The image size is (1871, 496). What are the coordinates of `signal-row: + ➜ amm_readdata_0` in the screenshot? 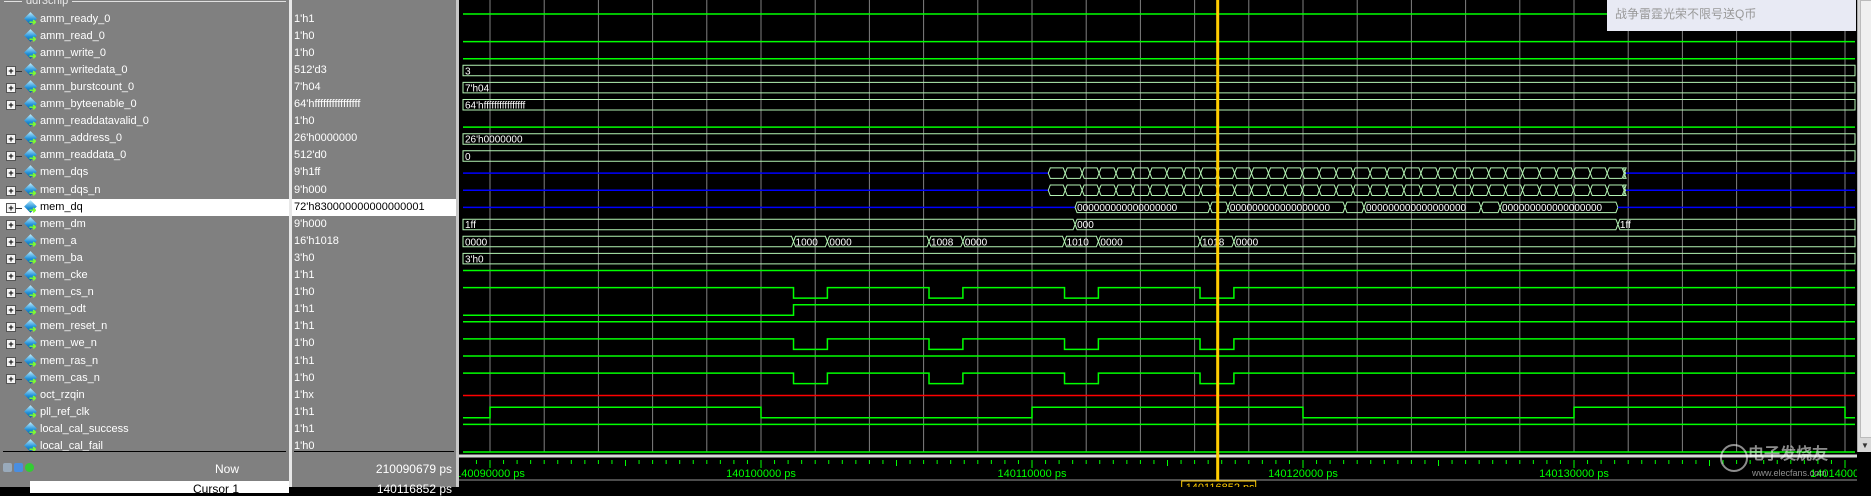 It's located at (144, 155).